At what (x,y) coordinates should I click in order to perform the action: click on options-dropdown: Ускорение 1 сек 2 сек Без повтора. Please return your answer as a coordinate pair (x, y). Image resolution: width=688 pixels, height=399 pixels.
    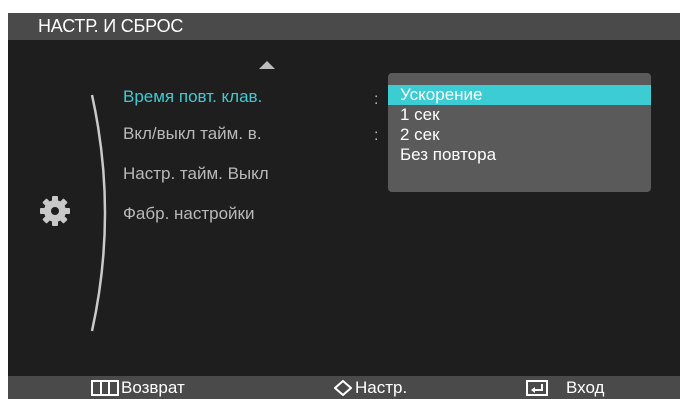
    Looking at the image, I should click on (519, 132).